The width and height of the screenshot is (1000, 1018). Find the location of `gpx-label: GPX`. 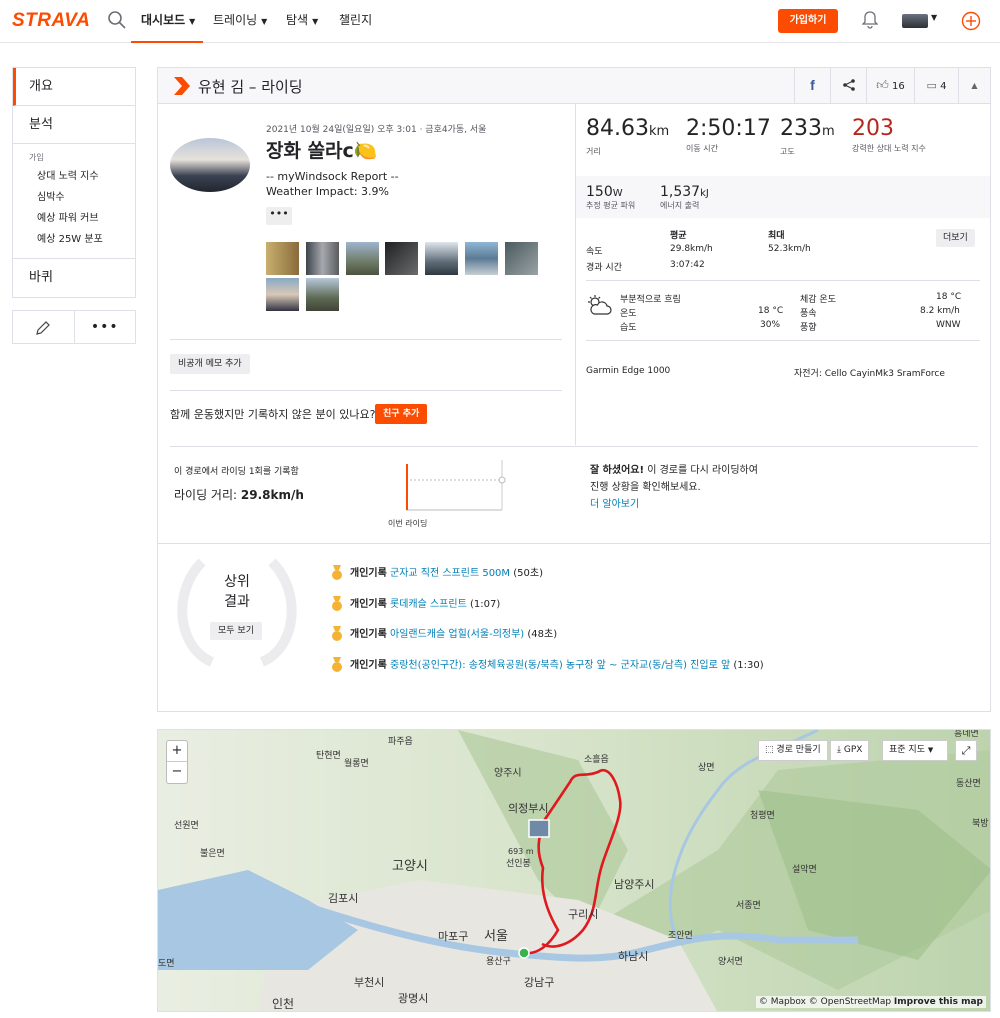

gpx-label: GPX is located at coordinates (853, 750).